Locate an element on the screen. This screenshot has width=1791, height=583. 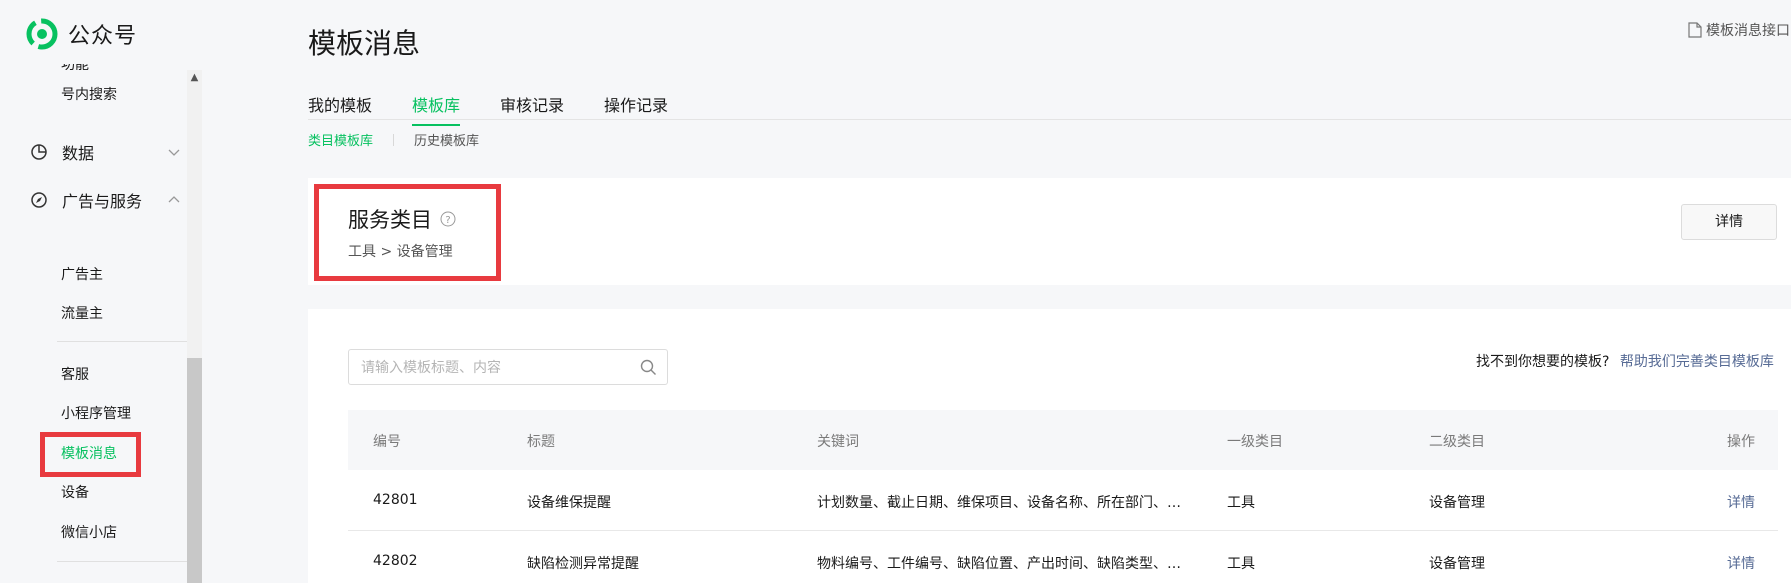
th-title: 标题 is located at coordinates (541, 442).